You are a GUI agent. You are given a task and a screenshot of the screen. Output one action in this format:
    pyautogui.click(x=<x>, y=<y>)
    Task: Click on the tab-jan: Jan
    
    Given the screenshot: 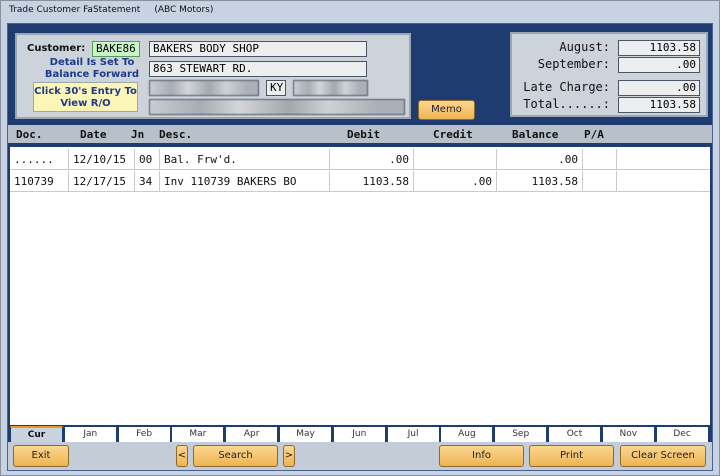 What is the action you would take?
    pyautogui.click(x=90, y=434)
    